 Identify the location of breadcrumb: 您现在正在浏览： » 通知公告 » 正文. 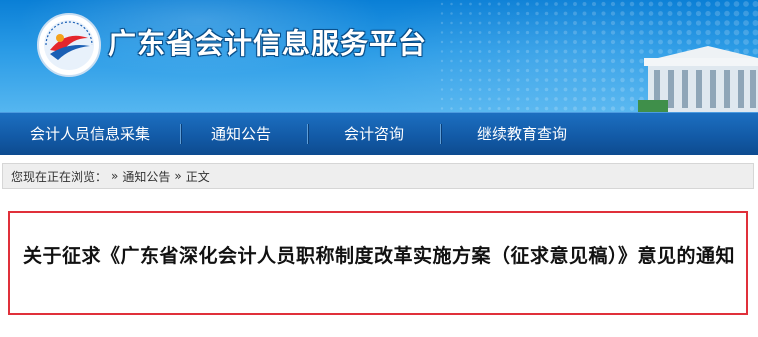
(378, 176).